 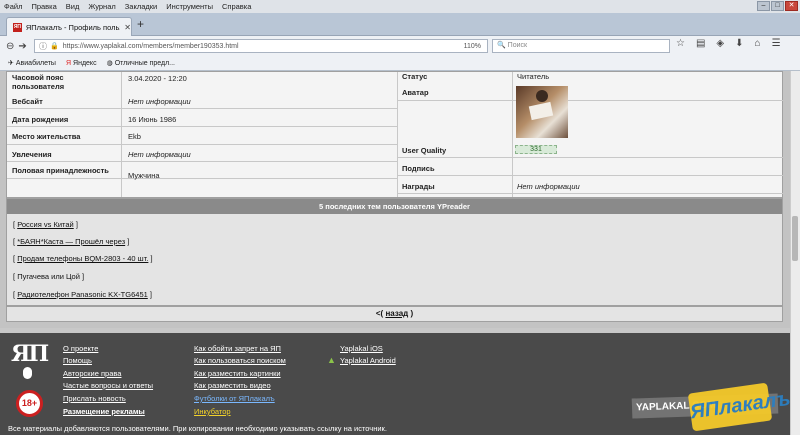 I want to click on topic-link: Россия vs Китай, so click(x=45, y=224).